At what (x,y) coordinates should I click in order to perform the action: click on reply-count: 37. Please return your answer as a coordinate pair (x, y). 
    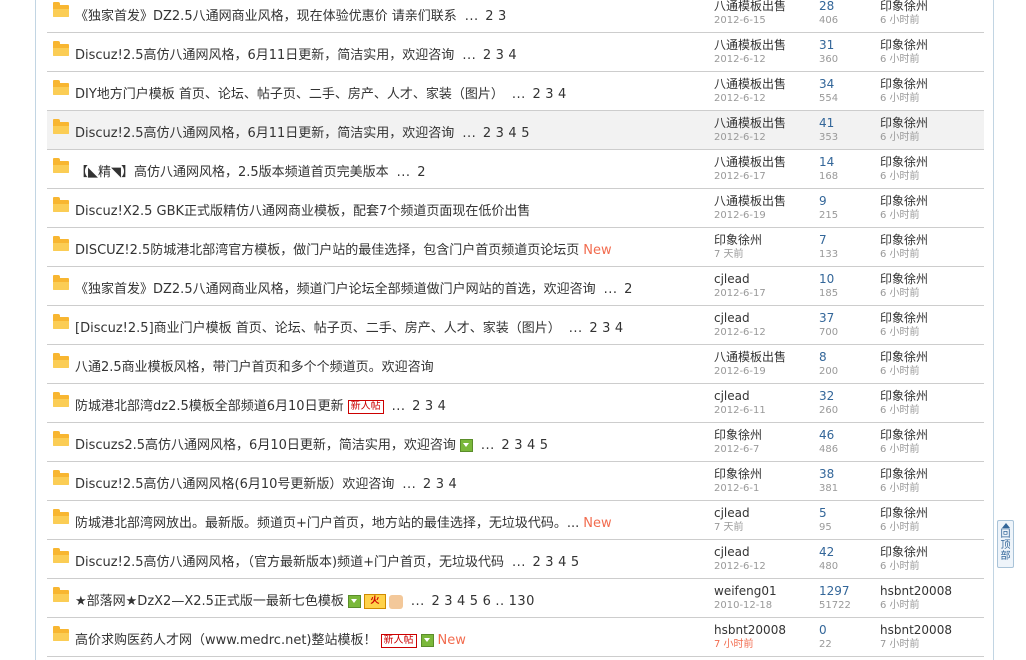
    Looking at the image, I should click on (849, 318).